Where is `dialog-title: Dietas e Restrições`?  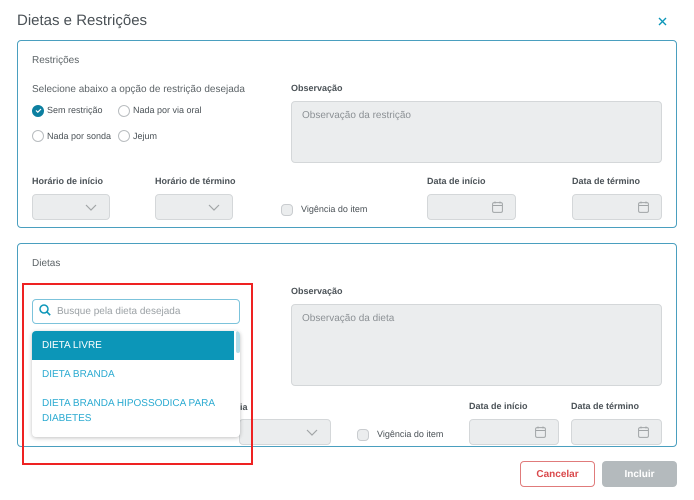 dialog-title: Dietas e Restrições is located at coordinates (82, 20).